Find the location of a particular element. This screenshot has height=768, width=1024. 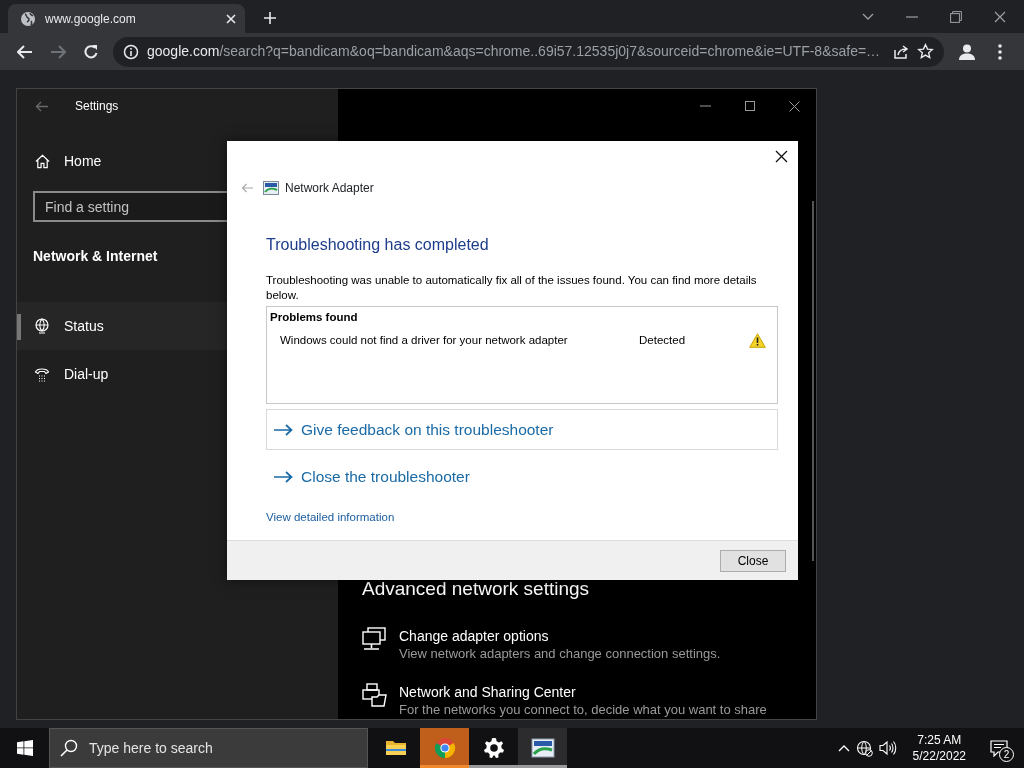

clock-time: 7:25 AM is located at coordinates (939, 740).